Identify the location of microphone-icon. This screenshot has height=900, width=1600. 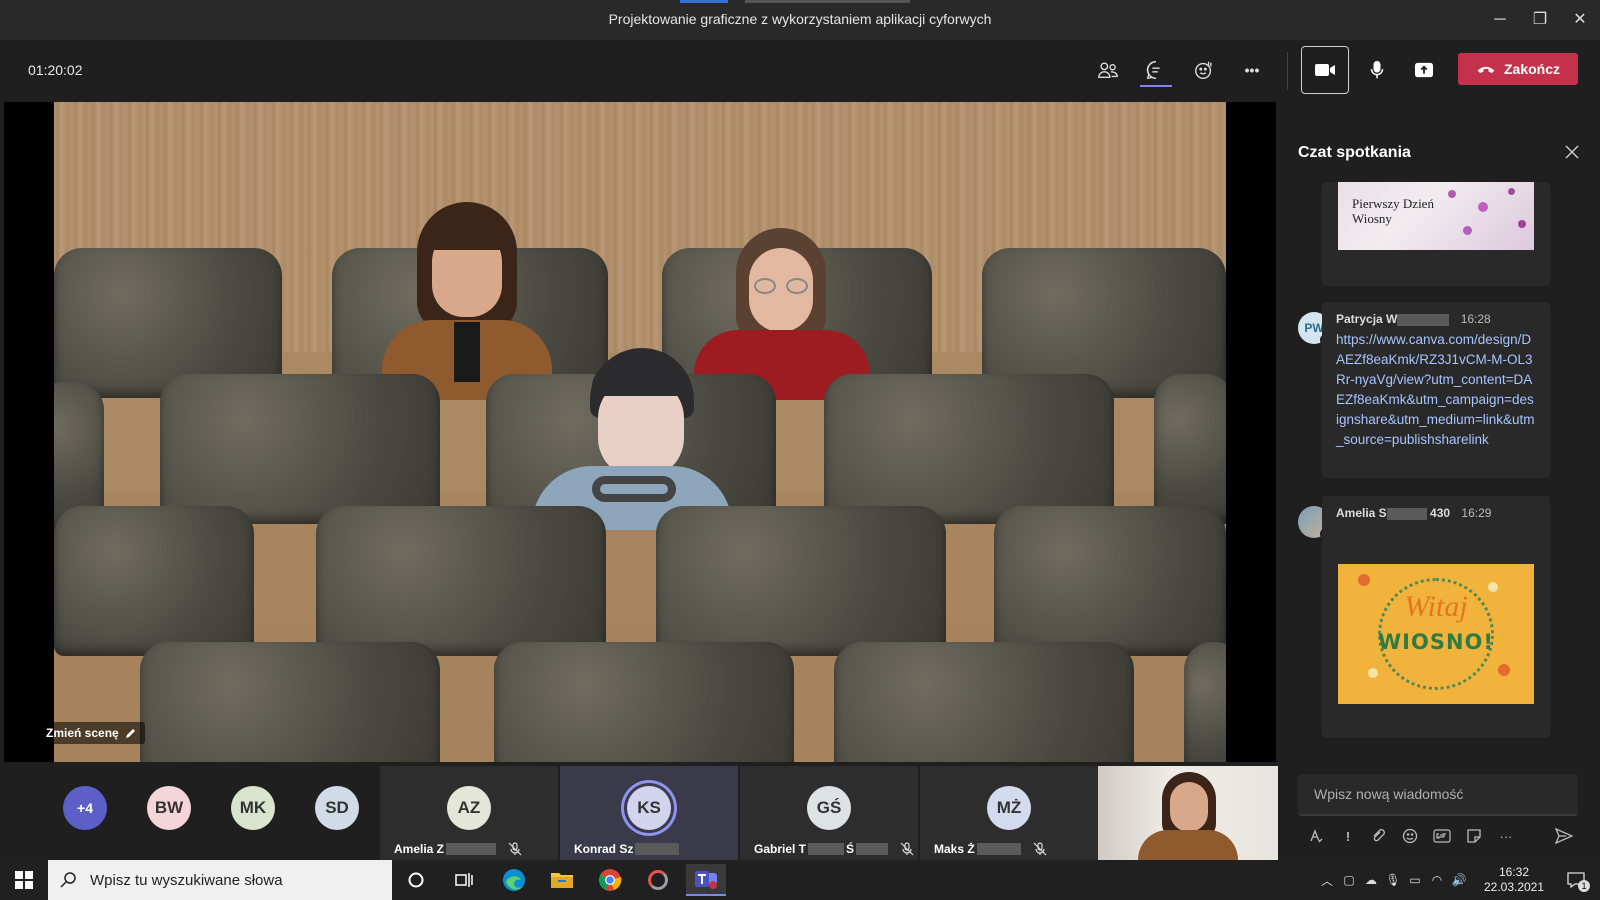
(1377, 70).